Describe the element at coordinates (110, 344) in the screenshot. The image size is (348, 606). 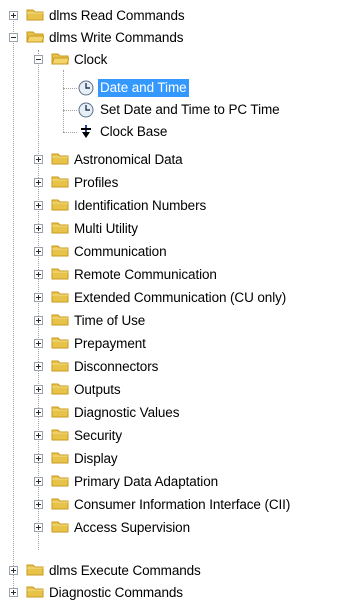
I see `tree-node-label: Prepayment` at that location.